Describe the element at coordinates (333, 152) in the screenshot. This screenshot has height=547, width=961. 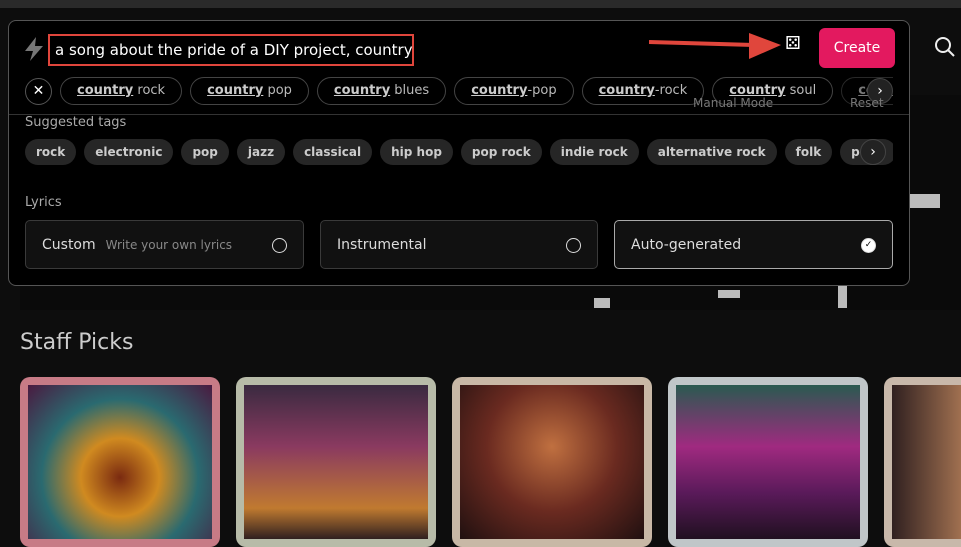
I see `tag: classical` at that location.